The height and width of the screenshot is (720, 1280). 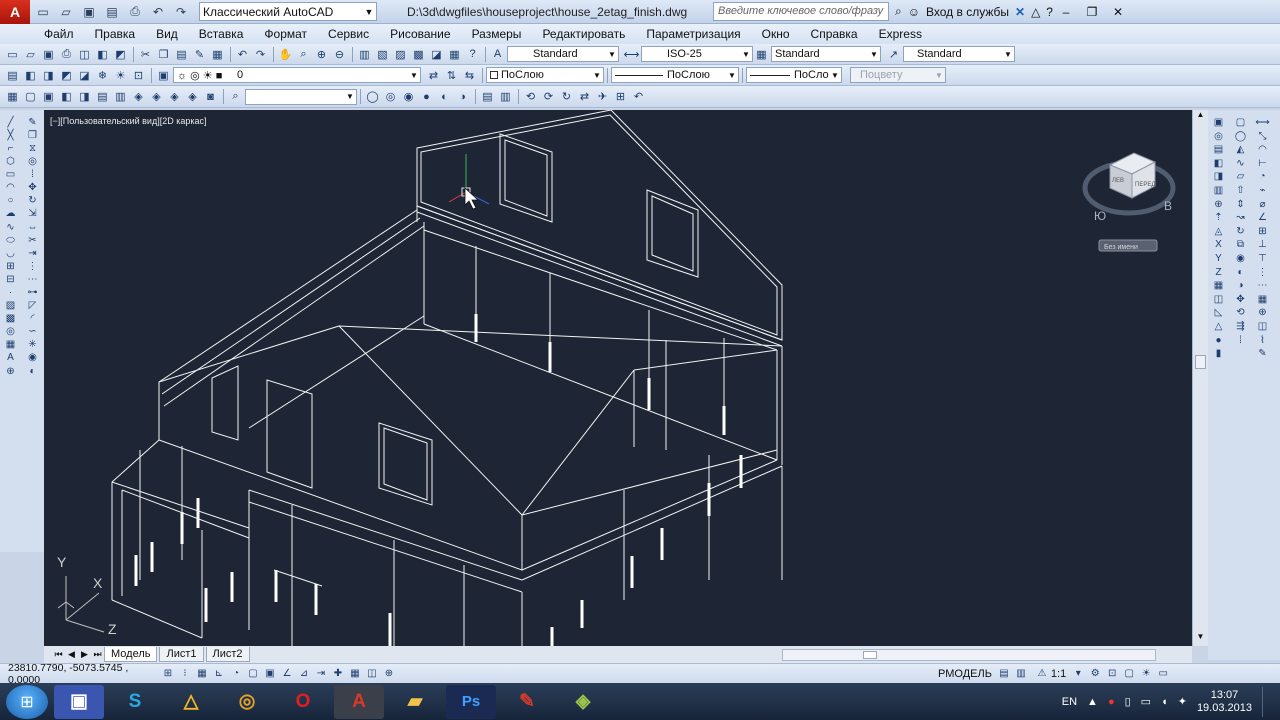 I want to click on object-snap-icon: ▢, so click(x=253, y=673).